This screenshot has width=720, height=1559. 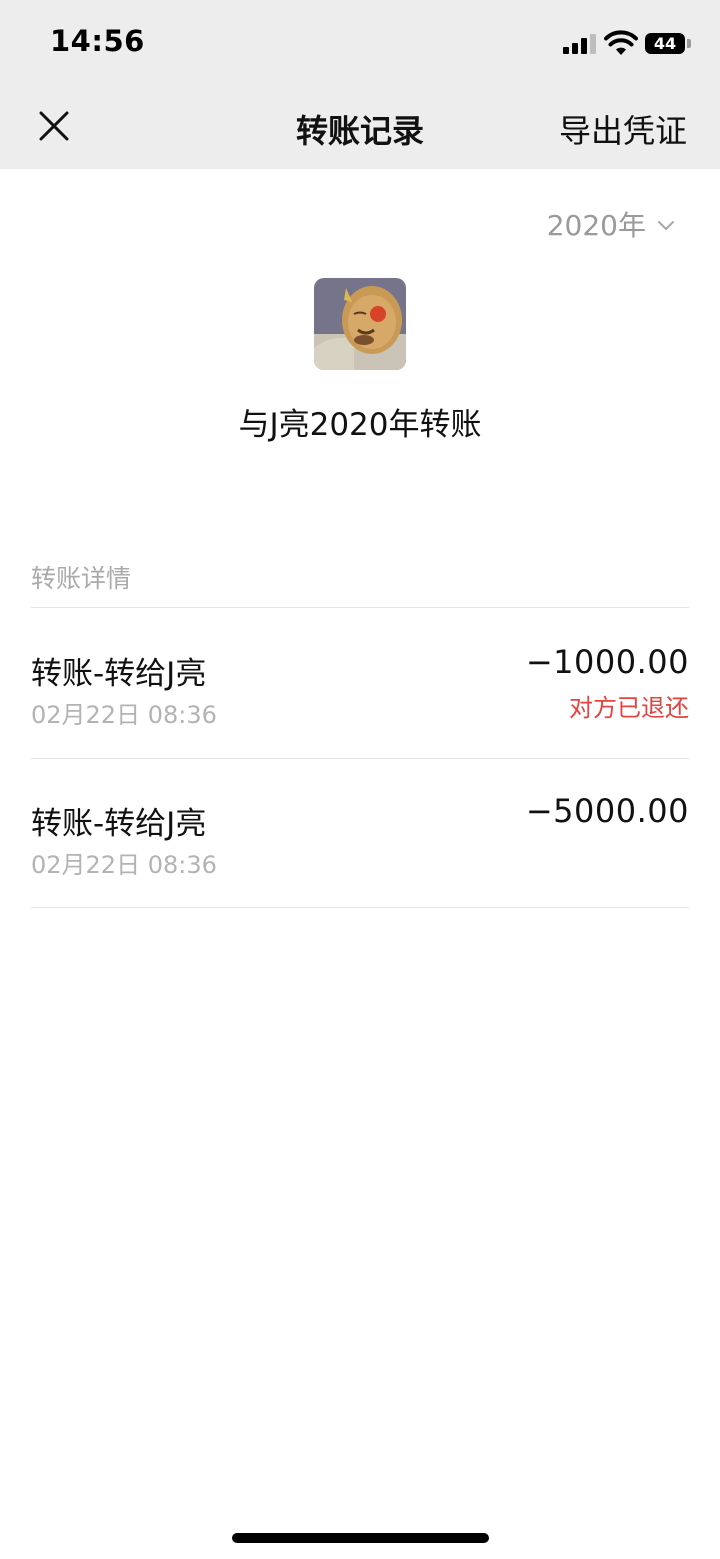 I want to click on year-filter-dropdown: 2020年, so click(x=611, y=224).